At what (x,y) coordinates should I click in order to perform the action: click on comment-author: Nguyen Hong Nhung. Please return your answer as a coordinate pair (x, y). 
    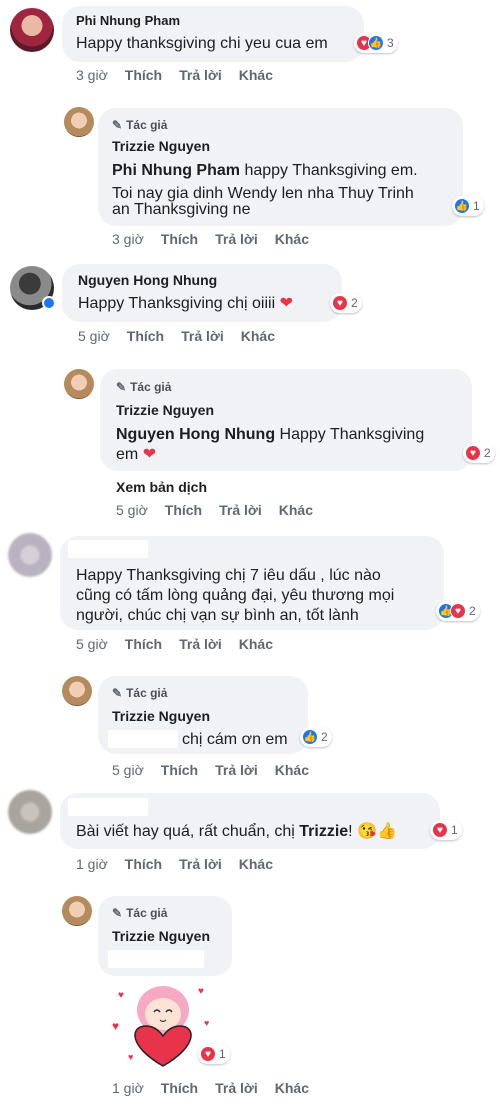
    Looking at the image, I should click on (147, 280).